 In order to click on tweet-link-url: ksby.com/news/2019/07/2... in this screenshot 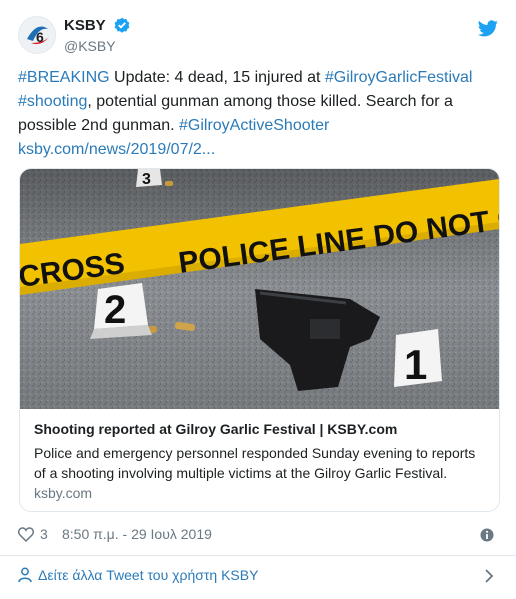, I will do `click(116, 149)`.